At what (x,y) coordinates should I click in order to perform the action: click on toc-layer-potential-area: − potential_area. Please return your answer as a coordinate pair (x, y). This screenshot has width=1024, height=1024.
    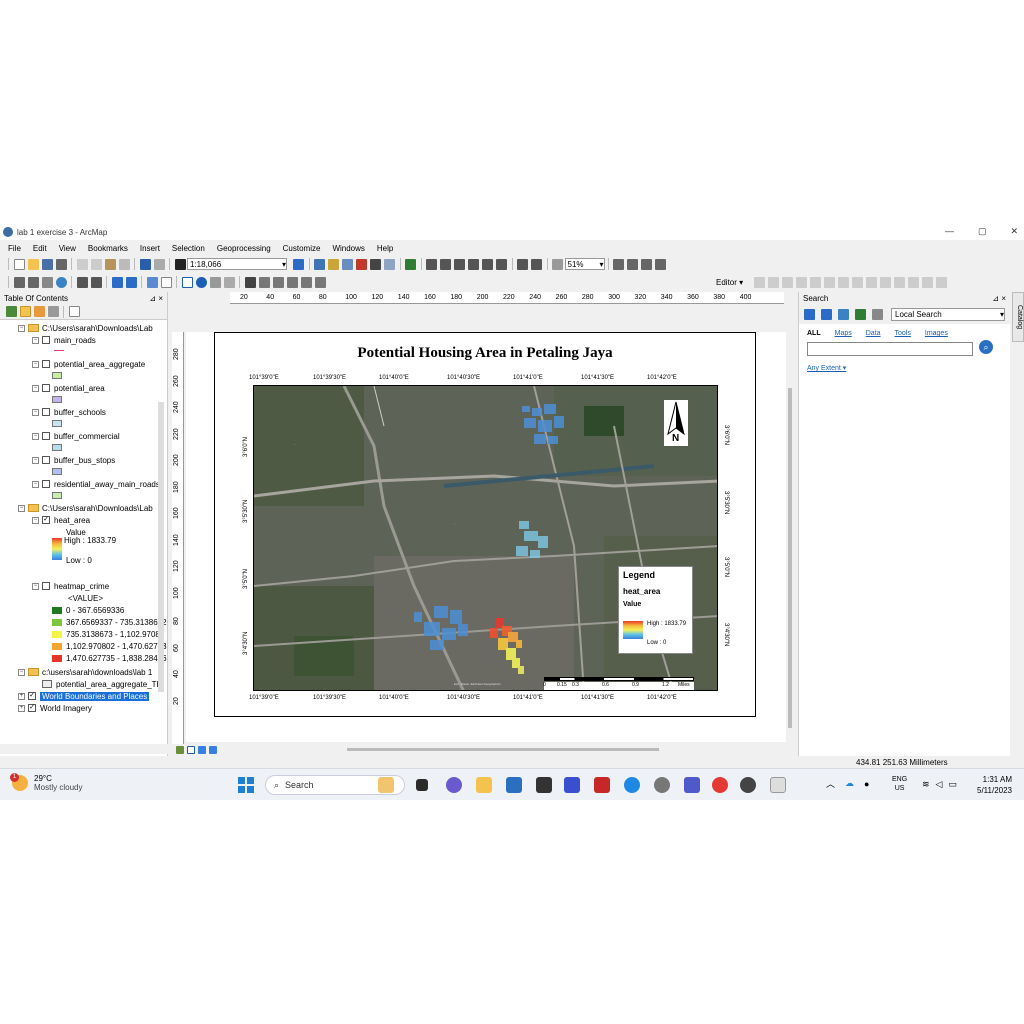
    Looking at the image, I should click on (68, 388).